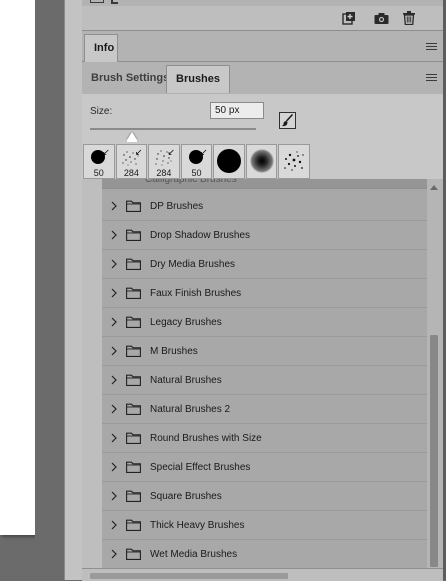 The width and height of the screenshot is (446, 581). What do you see at coordinates (434, 187) in the screenshot?
I see `scroll-up-arrow-icon` at bounding box center [434, 187].